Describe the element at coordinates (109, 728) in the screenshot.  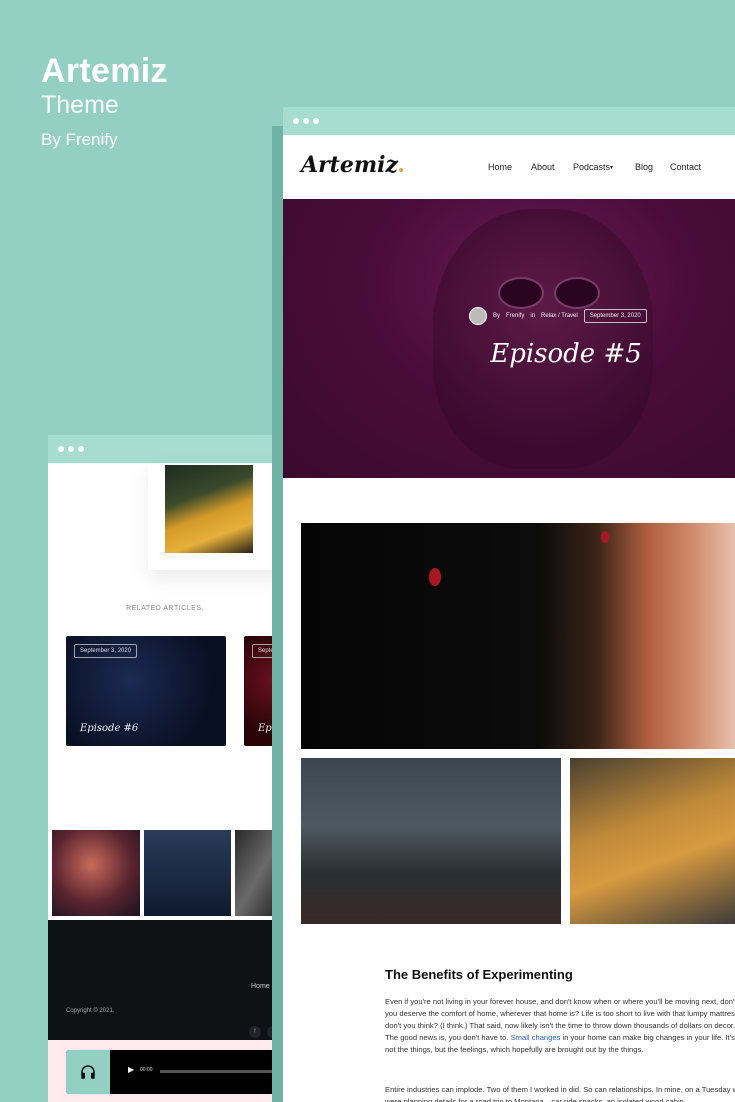
I see `related-title: Episode #6` at that location.